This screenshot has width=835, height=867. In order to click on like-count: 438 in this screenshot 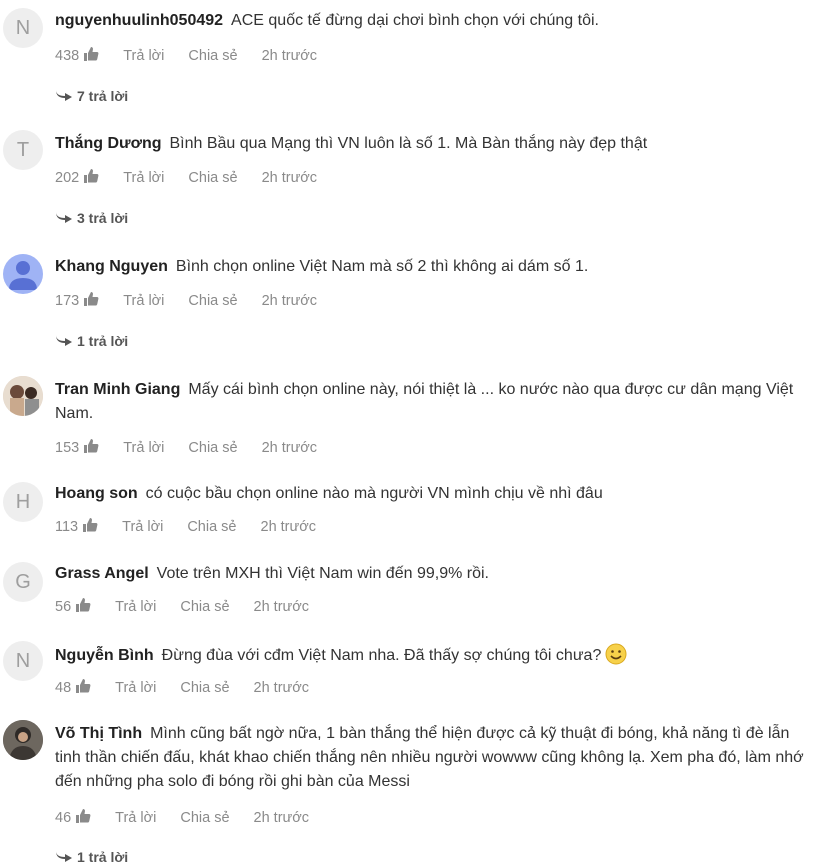, I will do `click(67, 56)`.